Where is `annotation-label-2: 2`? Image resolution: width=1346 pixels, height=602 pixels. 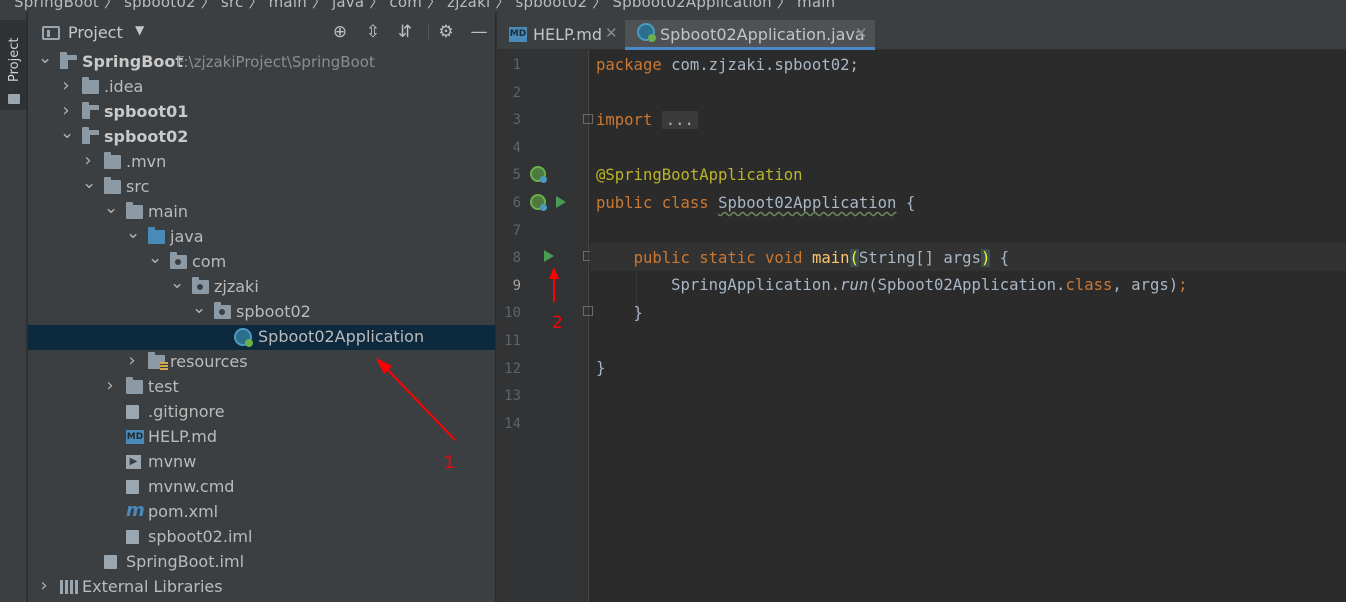
annotation-label-2: 2 is located at coordinates (557, 323).